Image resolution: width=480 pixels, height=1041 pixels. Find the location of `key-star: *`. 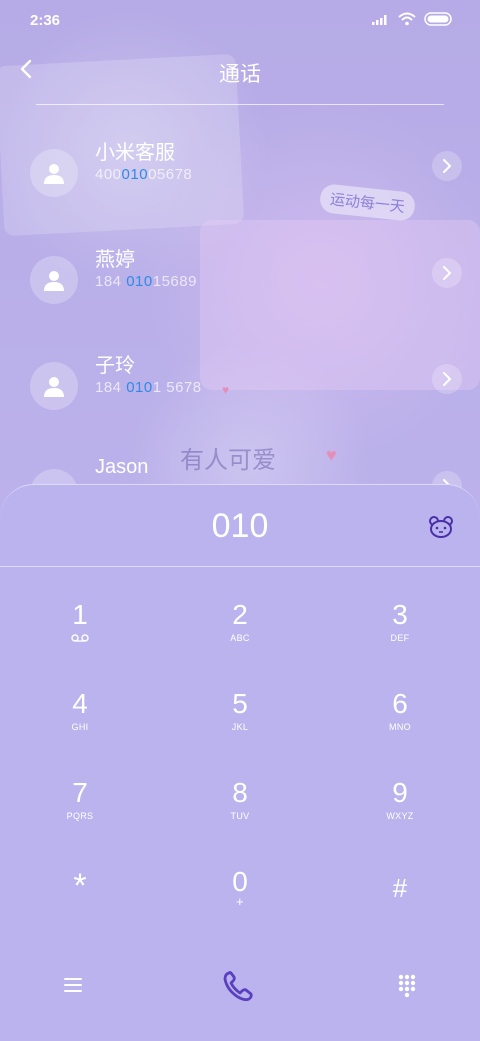

key-star: * is located at coordinates (80, 904).